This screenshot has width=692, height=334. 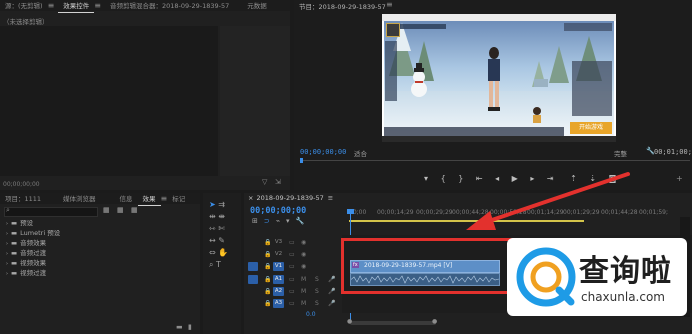 What do you see at coordinates (546, 277) in the screenshot?
I see `magnifier-logo-icon` at bounding box center [546, 277].